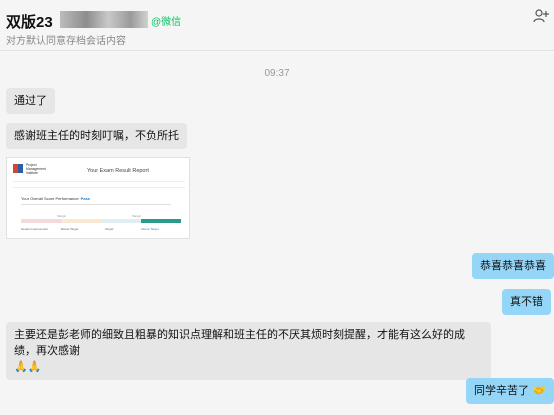 The image size is (554, 415). Describe the element at coordinates (277, 25) in the screenshot. I see `chat-header: 双版23 @微信 对方默认同意存档会话内容` at that location.